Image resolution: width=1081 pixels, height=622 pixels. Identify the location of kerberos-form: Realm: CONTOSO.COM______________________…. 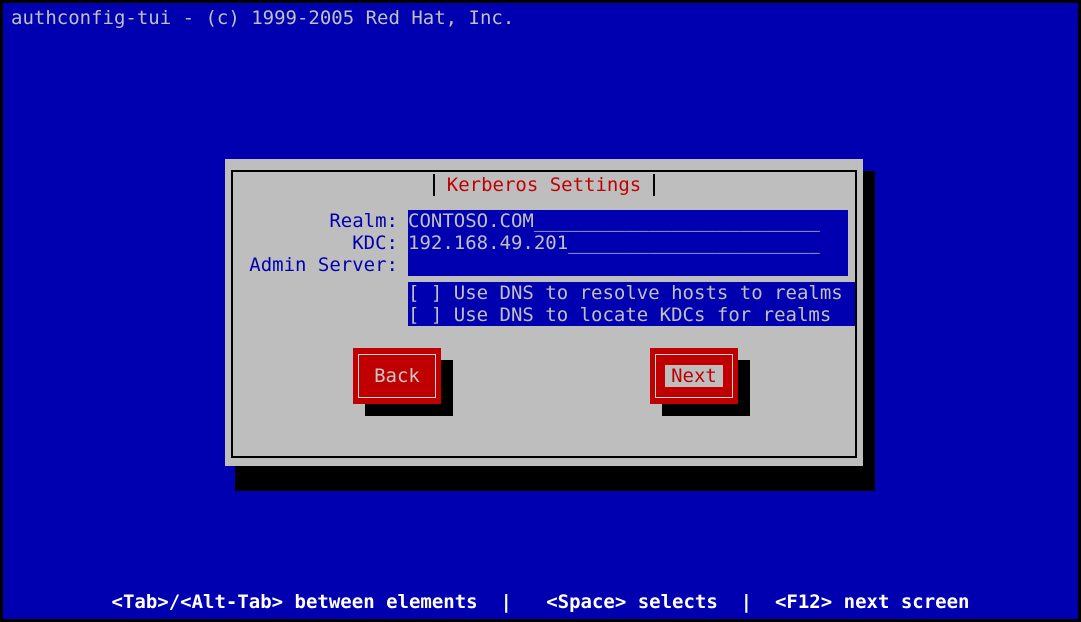
(544, 268).